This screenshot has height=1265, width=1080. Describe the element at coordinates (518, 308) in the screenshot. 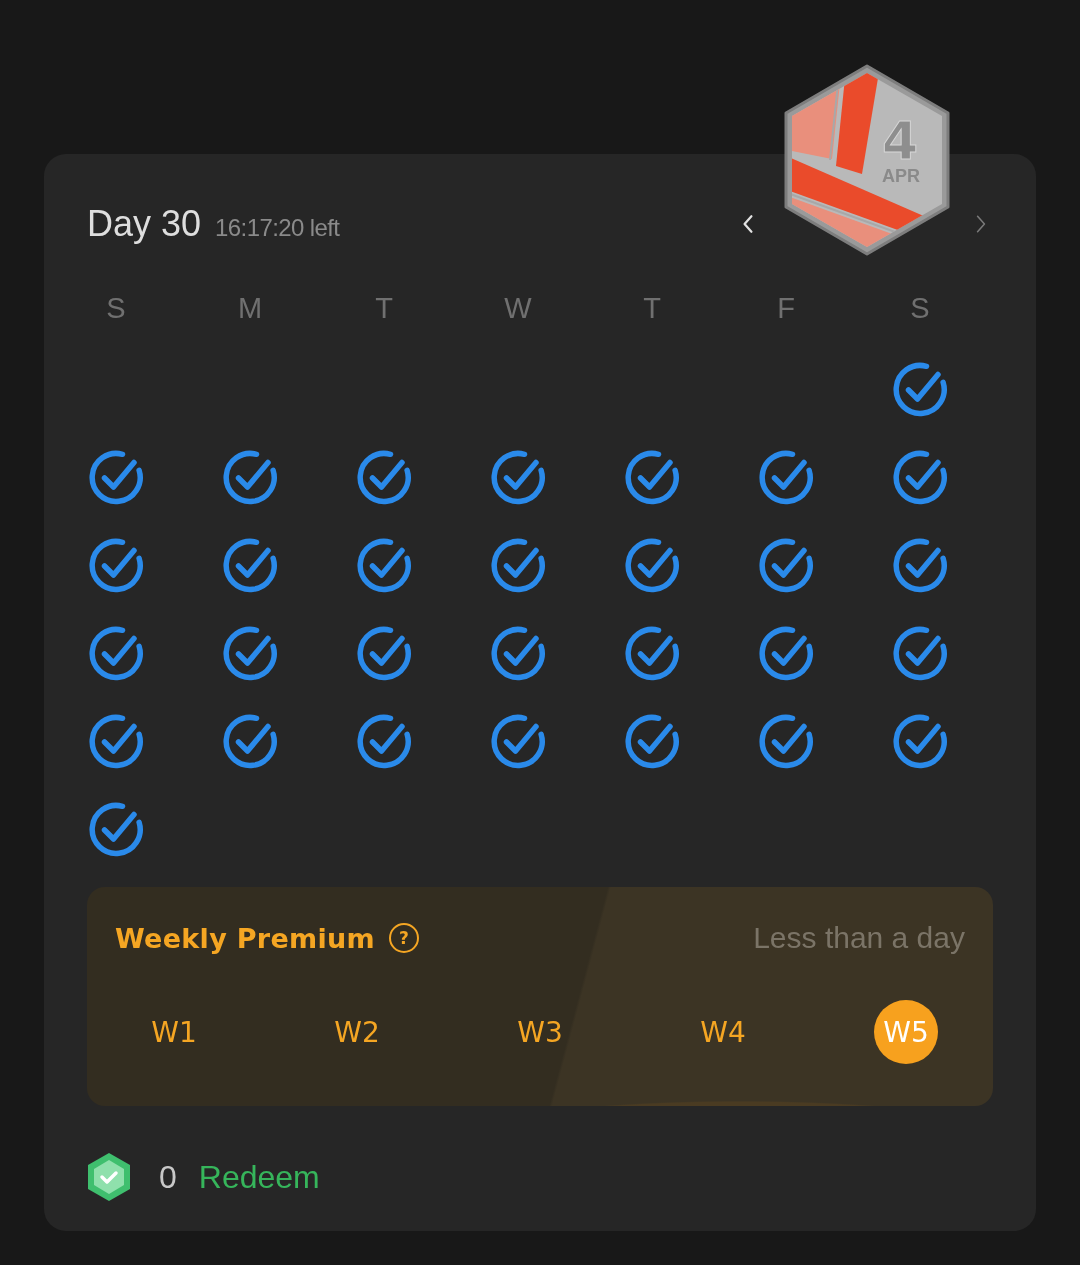

I see `weekday-label: W` at that location.